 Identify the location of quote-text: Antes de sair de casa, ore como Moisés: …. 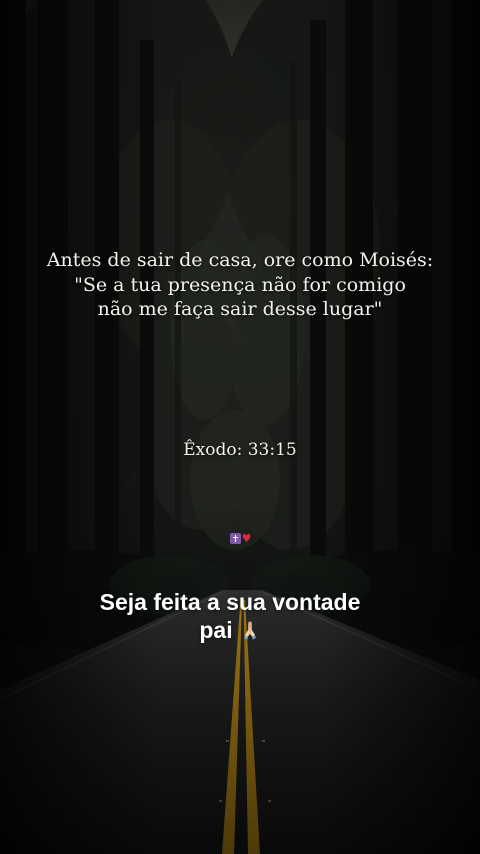
(240, 285).